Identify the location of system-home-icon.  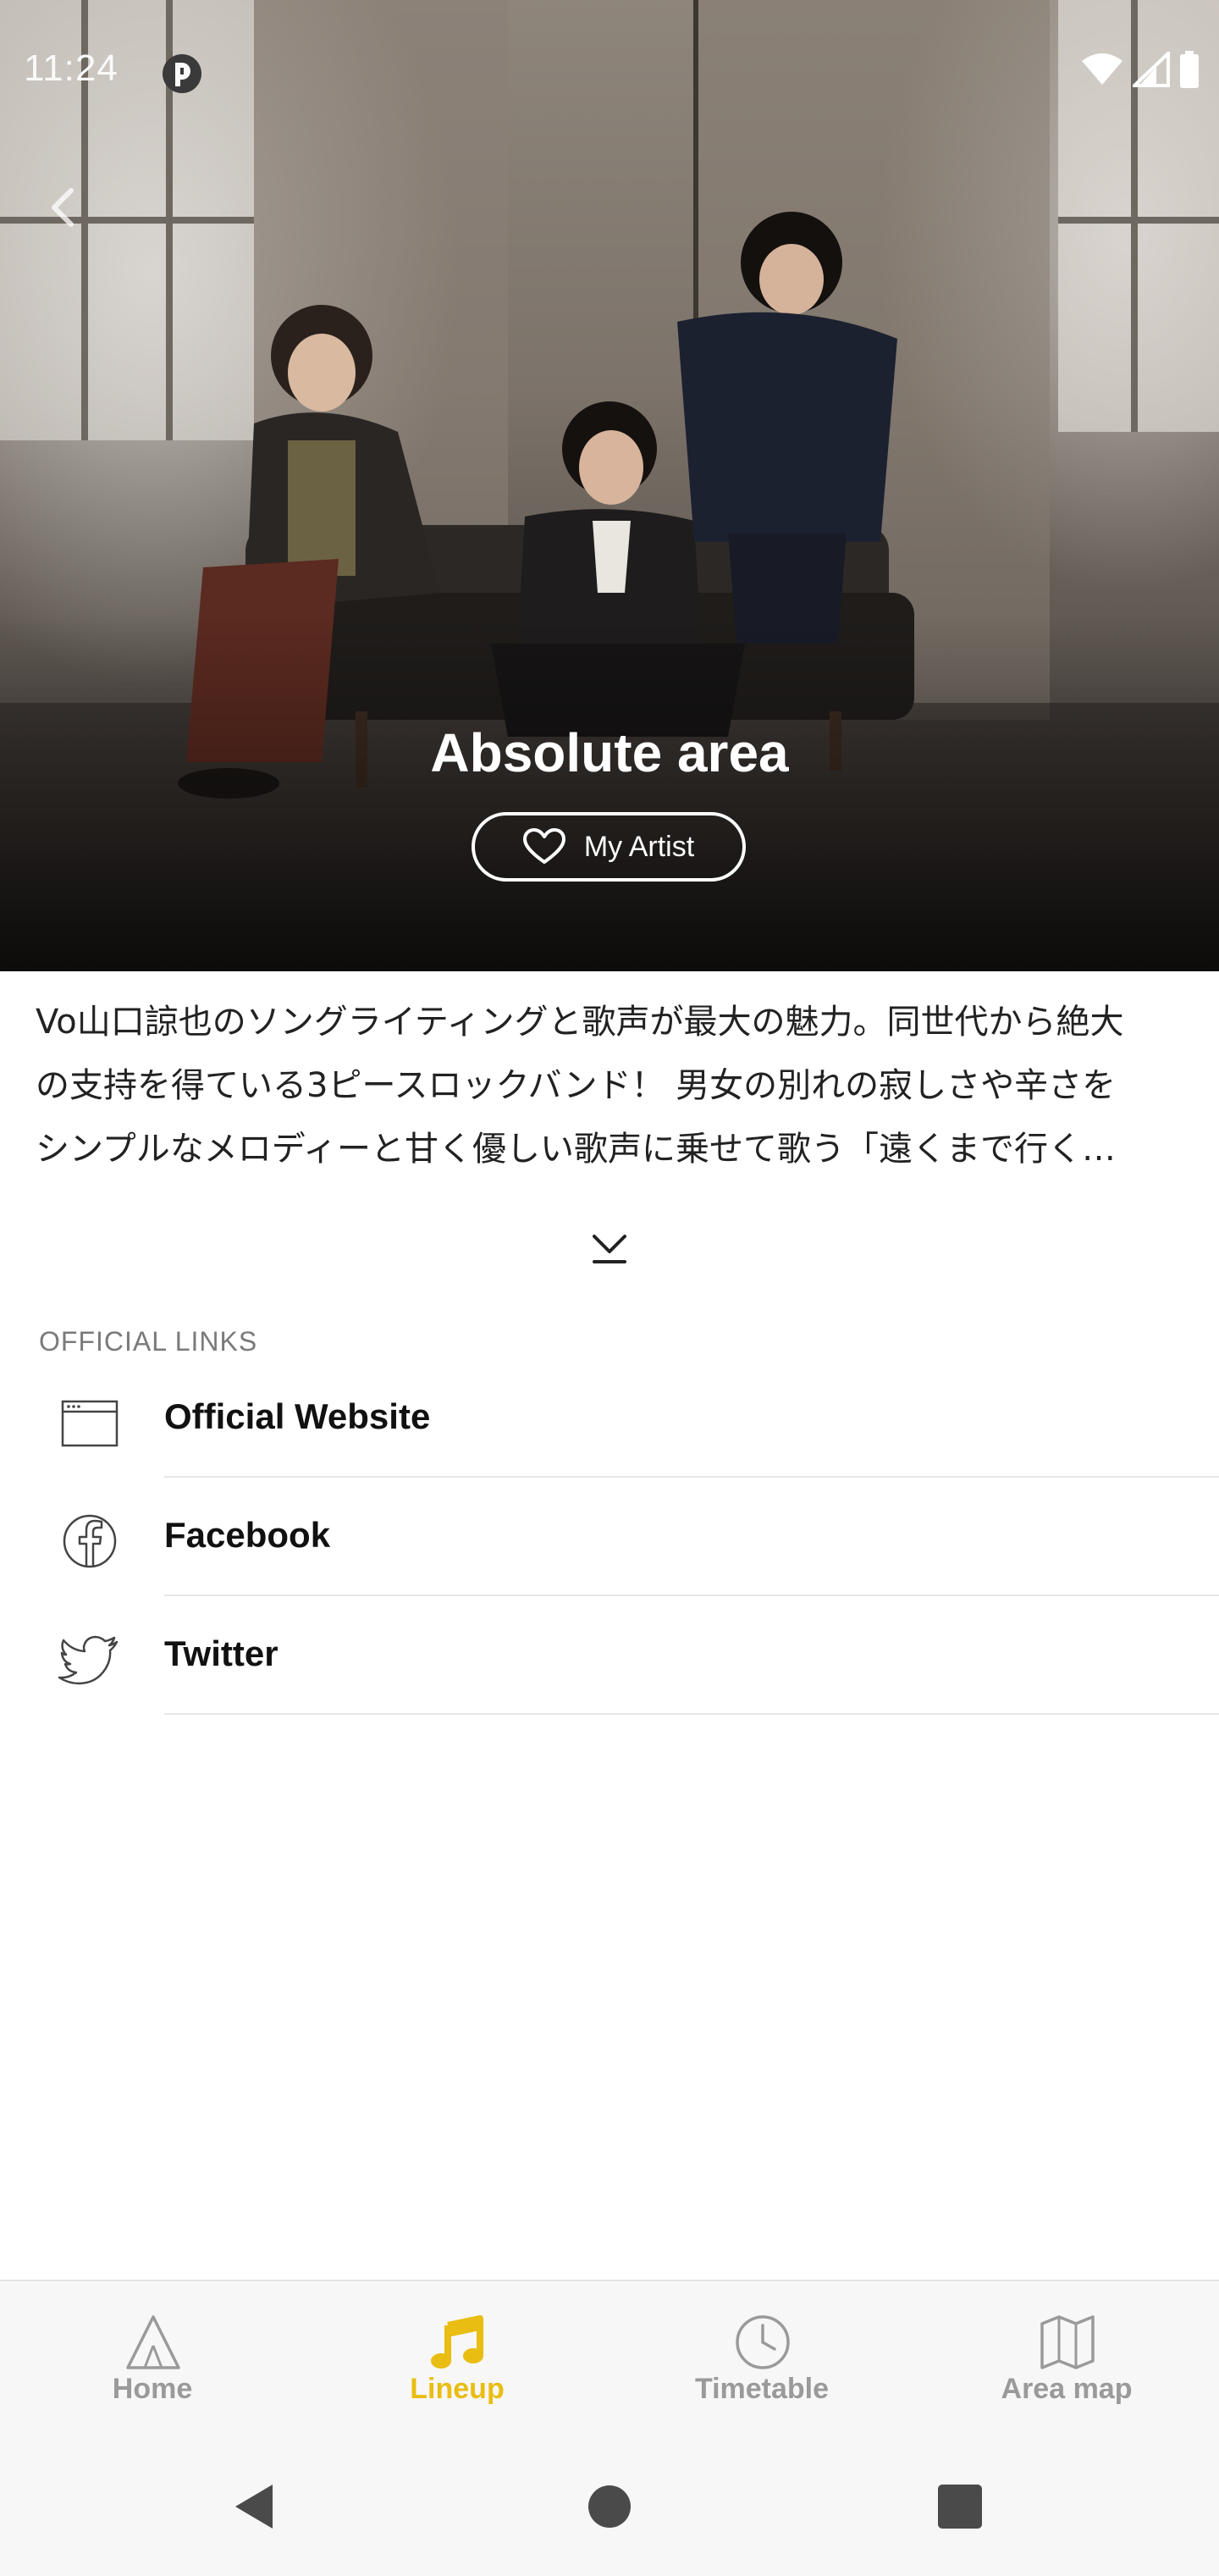
(609, 2506).